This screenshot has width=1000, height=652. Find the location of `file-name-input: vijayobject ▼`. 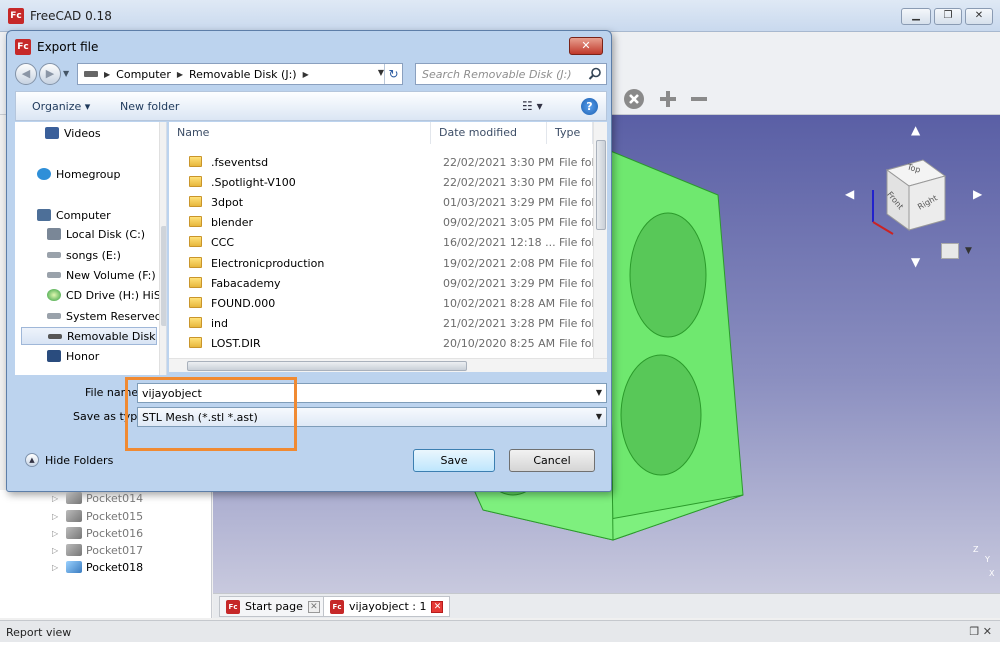

file-name-input: vijayobject ▼ is located at coordinates (372, 393).